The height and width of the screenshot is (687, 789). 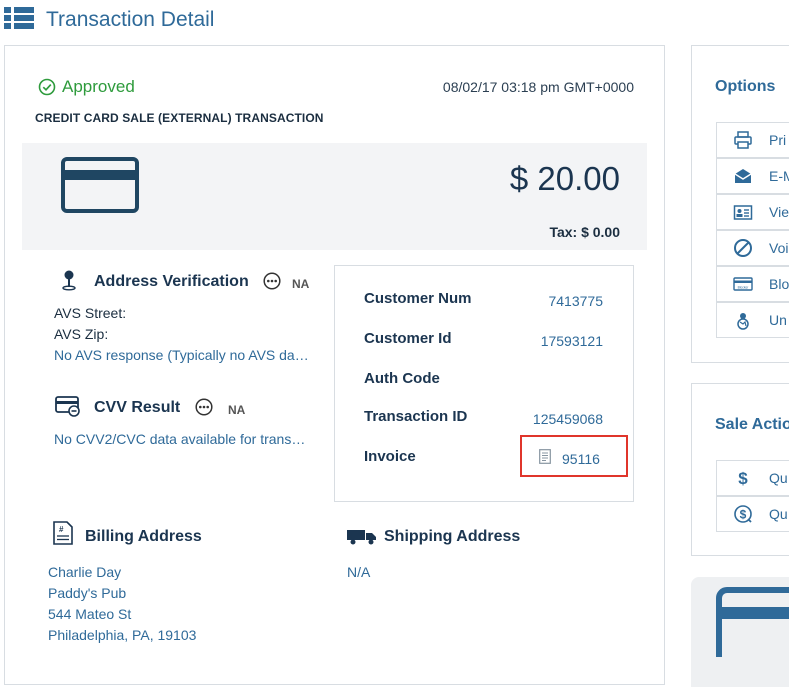 I want to click on option-email: E-M, so click(x=752, y=176).